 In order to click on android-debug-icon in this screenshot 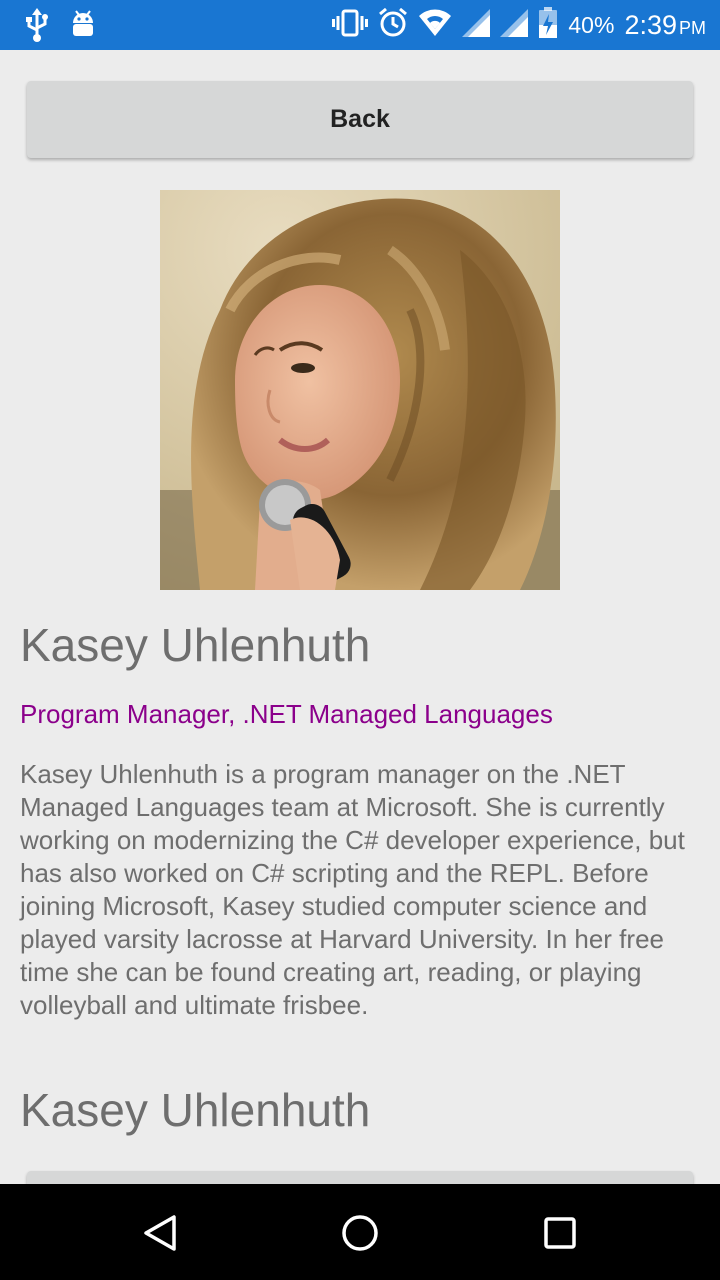, I will do `click(83, 27)`.